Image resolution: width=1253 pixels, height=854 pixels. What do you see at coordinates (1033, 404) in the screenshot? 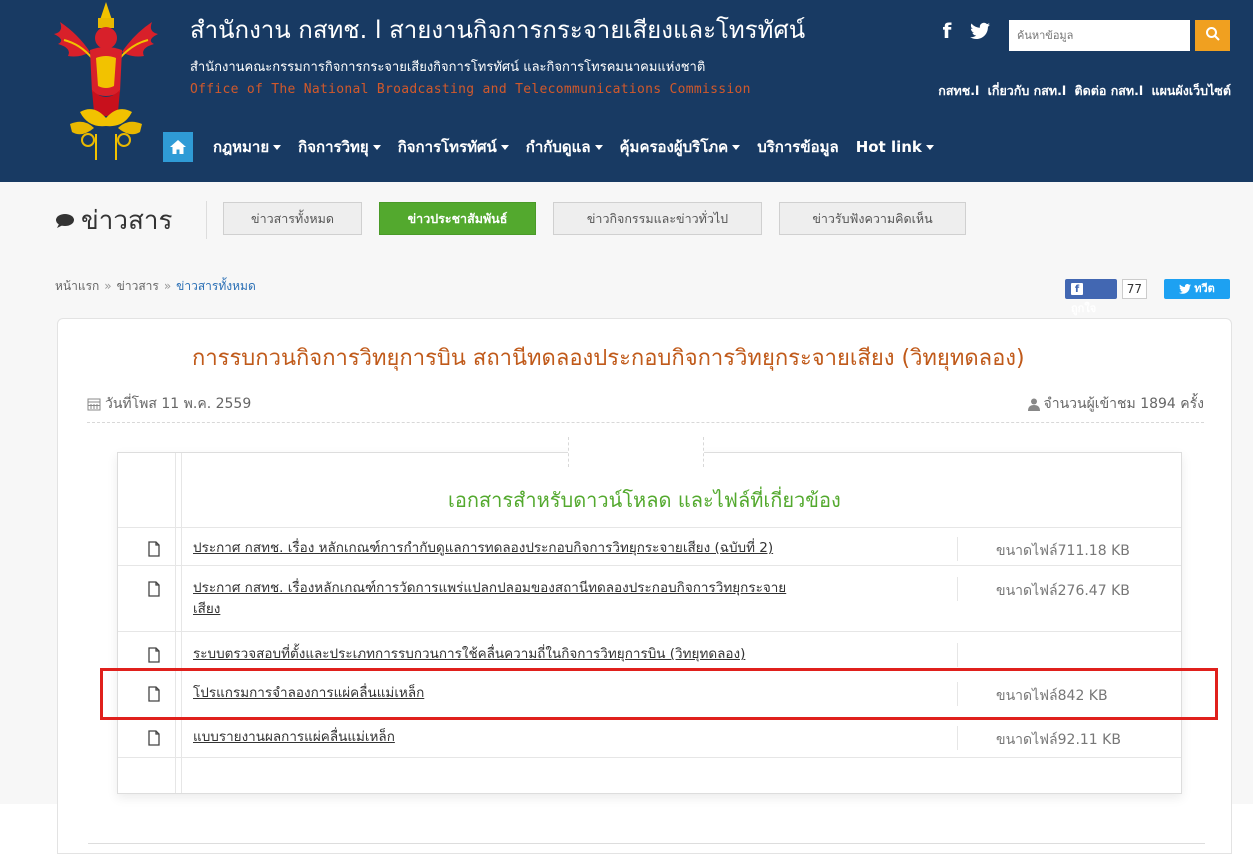
I see `user-icon` at bounding box center [1033, 404].